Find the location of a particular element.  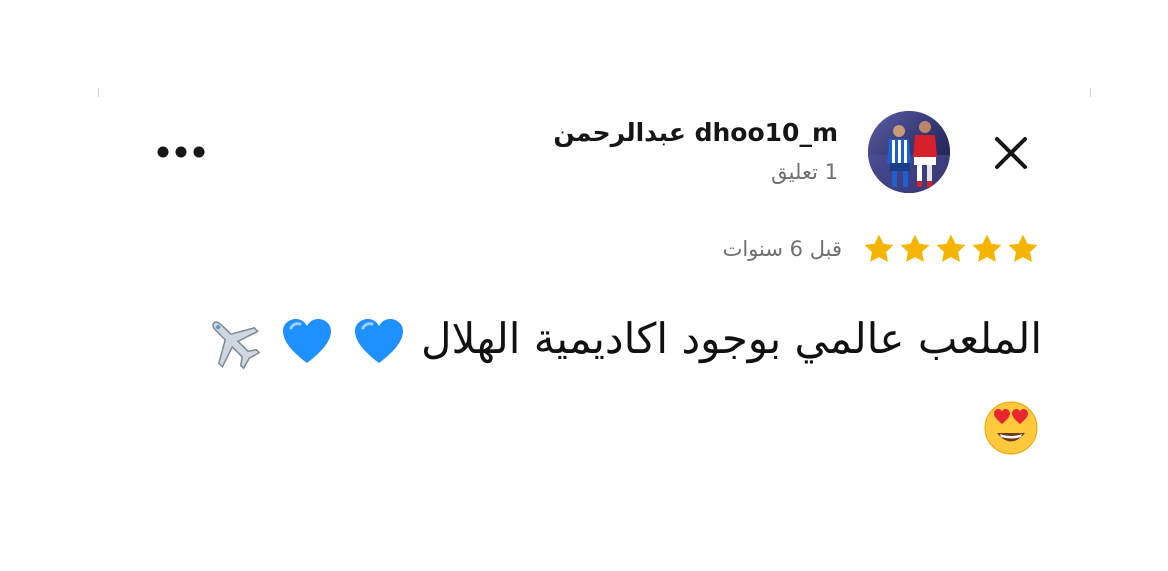

more-options-button is located at coordinates (181, 152).